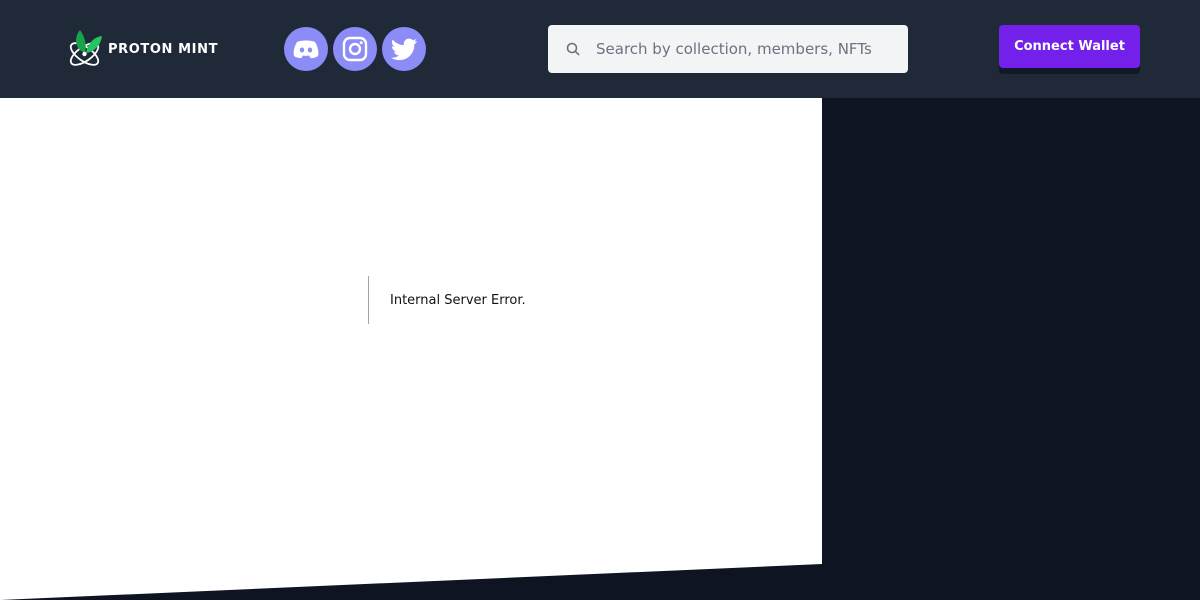  What do you see at coordinates (163, 49) in the screenshot?
I see `logo-text: PROTON MINT` at bounding box center [163, 49].